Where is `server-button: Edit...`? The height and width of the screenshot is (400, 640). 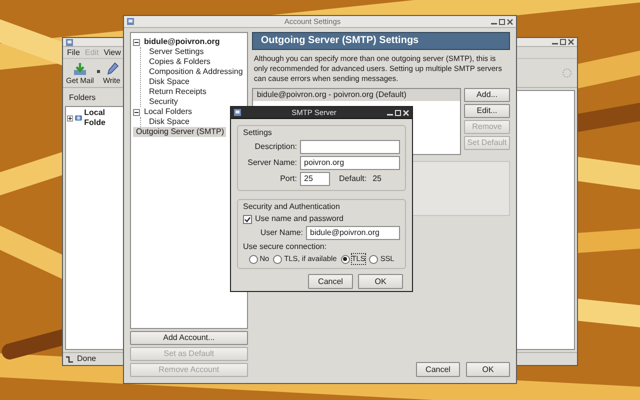 server-button: Edit... is located at coordinates (487, 111).